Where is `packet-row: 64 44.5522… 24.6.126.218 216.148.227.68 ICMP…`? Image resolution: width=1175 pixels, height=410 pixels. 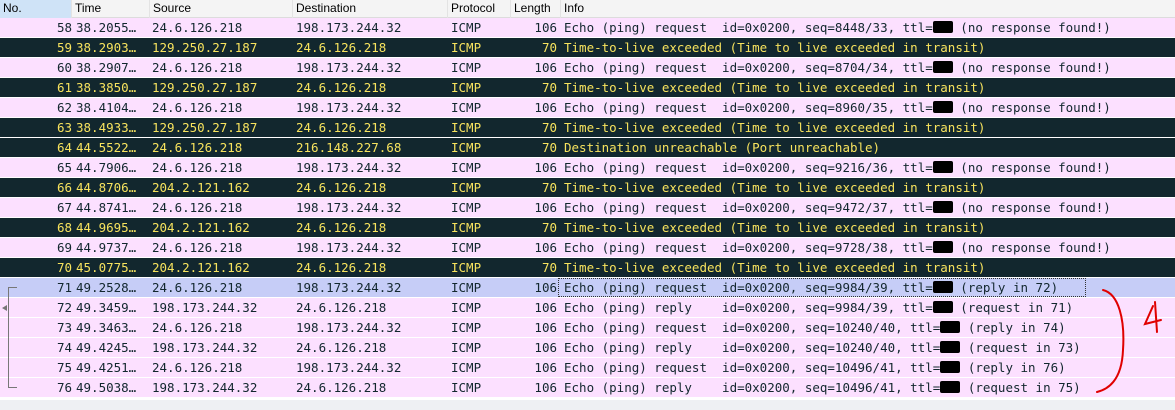
packet-row: 64 44.5522… 24.6.126.218 216.148.227.68 ICMP… is located at coordinates (587, 148).